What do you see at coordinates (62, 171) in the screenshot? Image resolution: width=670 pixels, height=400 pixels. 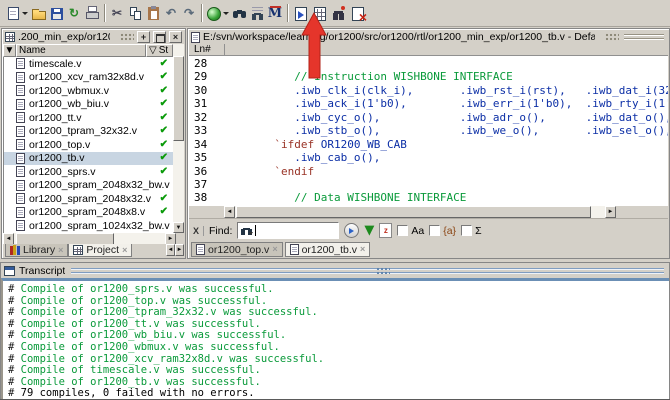 I see `file-name: or1200_sprs.v` at bounding box center [62, 171].